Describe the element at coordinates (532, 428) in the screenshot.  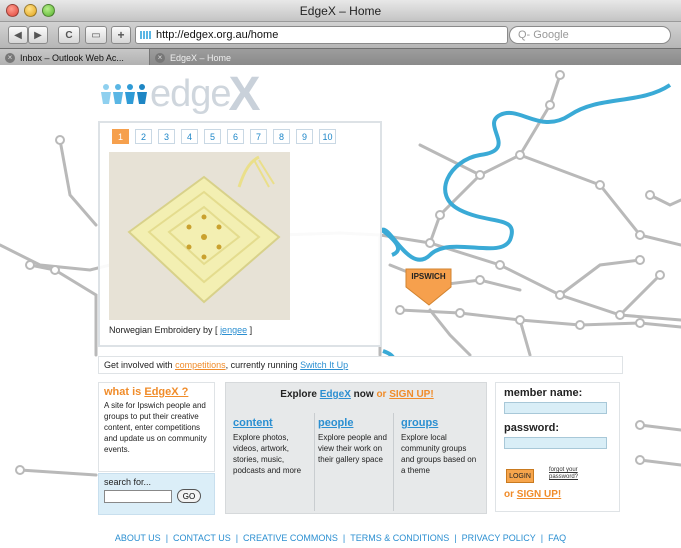
I see `password-label: password:` at that location.